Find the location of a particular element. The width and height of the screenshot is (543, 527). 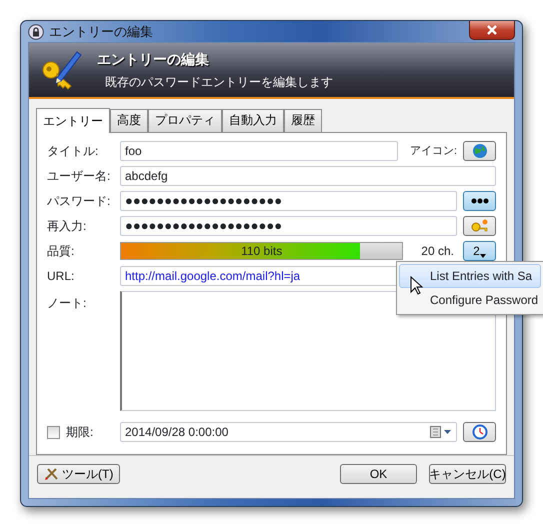

close-button is located at coordinates (492, 30).